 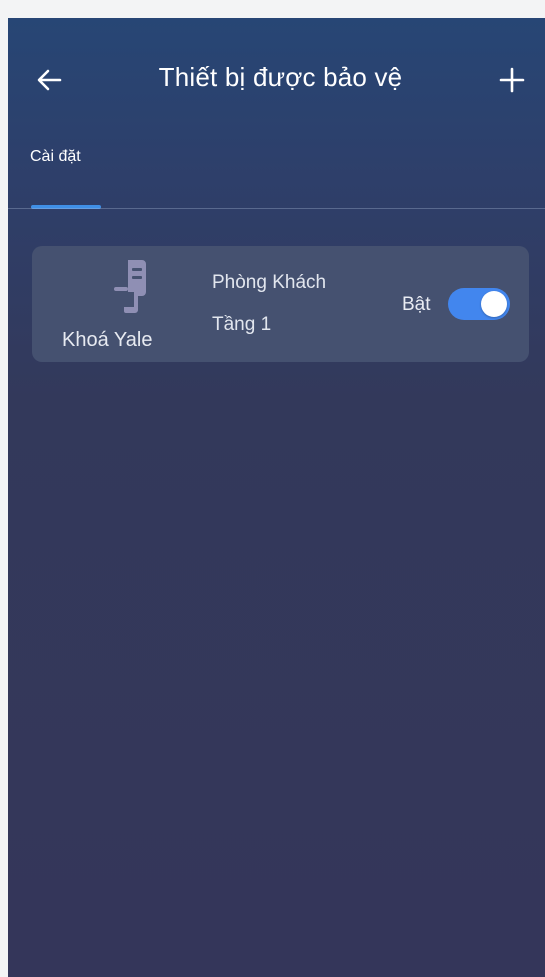 I want to click on device-card: Khoá Yale Phòng Khách Tầng 1 Bật, so click(x=280, y=304).